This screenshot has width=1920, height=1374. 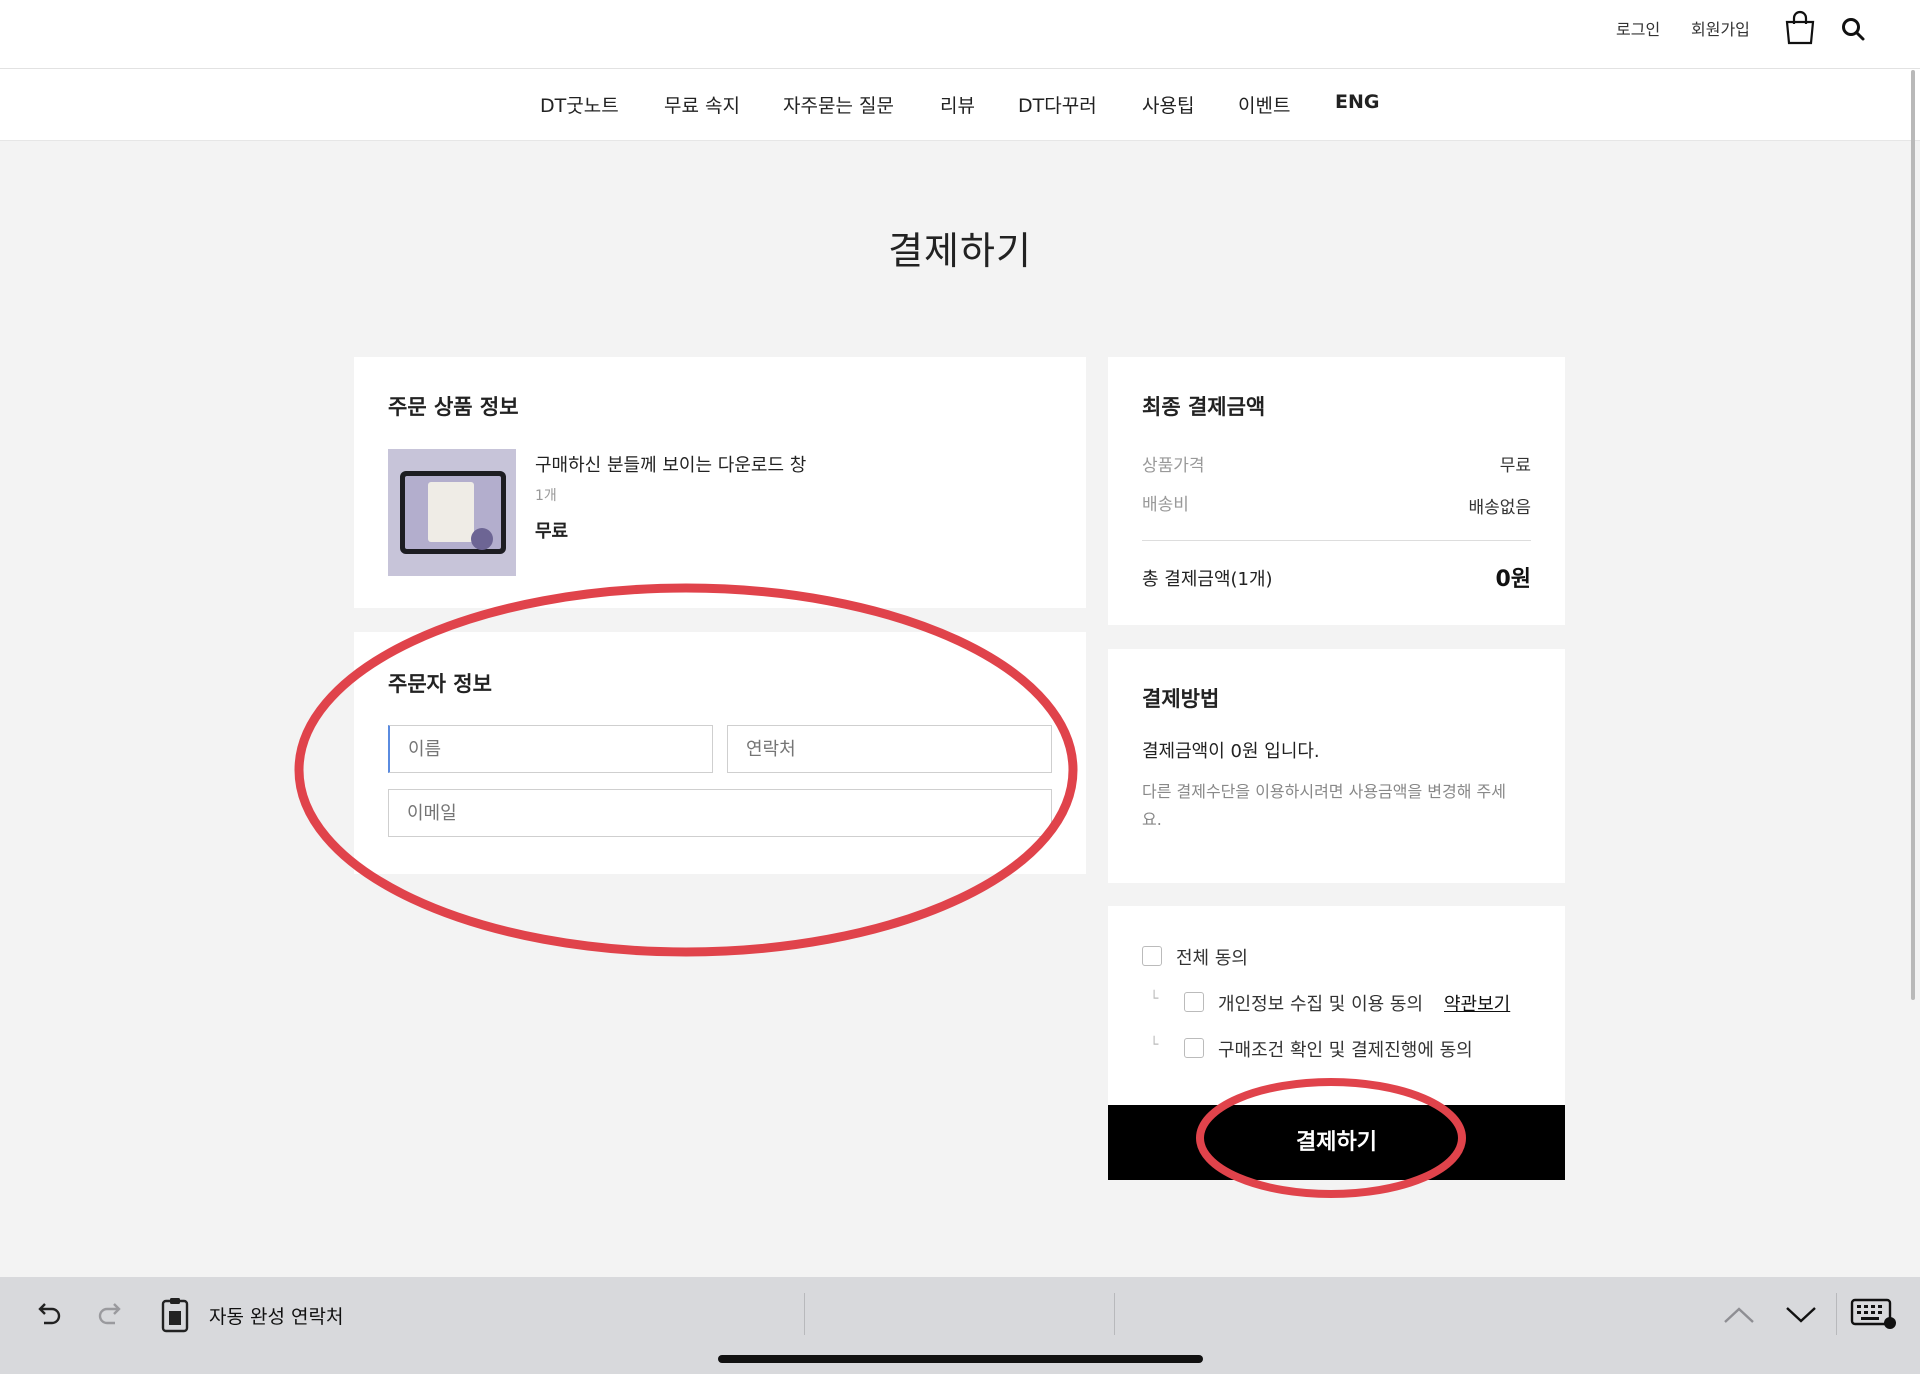 What do you see at coordinates (1057, 104) in the screenshot?
I see `nav-item-dt-dakku: DT다꾸러` at bounding box center [1057, 104].